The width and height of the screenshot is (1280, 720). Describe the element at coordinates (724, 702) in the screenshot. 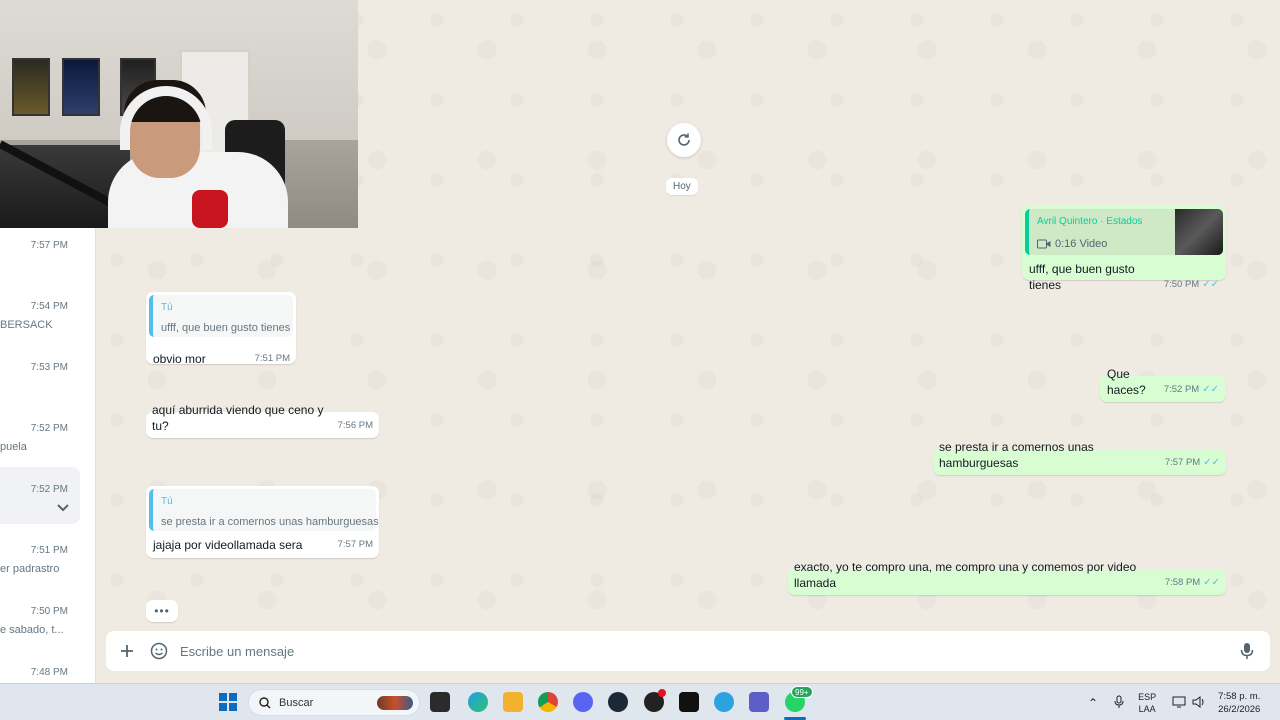

I see `telegram-icon` at that location.